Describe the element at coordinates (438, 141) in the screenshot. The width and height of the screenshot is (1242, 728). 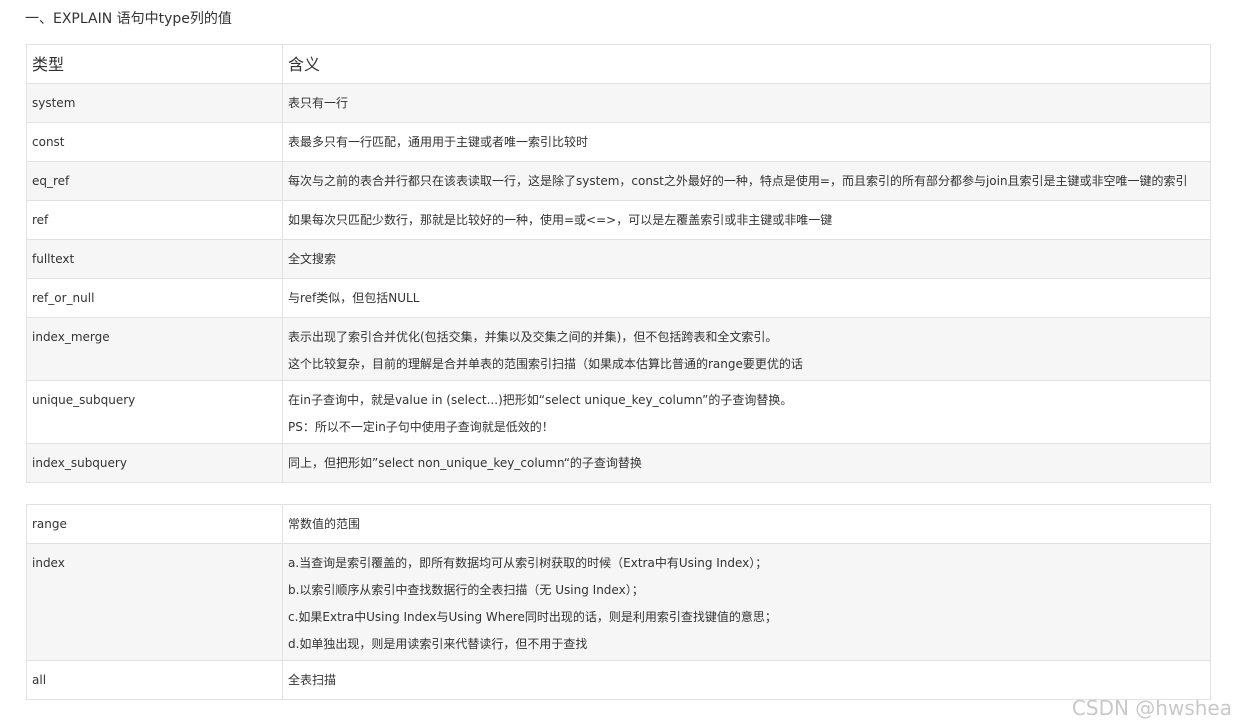
I see `meaning-line: 表最多只有一行匹配，通用用于主键或者唯一索引比较时` at that location.